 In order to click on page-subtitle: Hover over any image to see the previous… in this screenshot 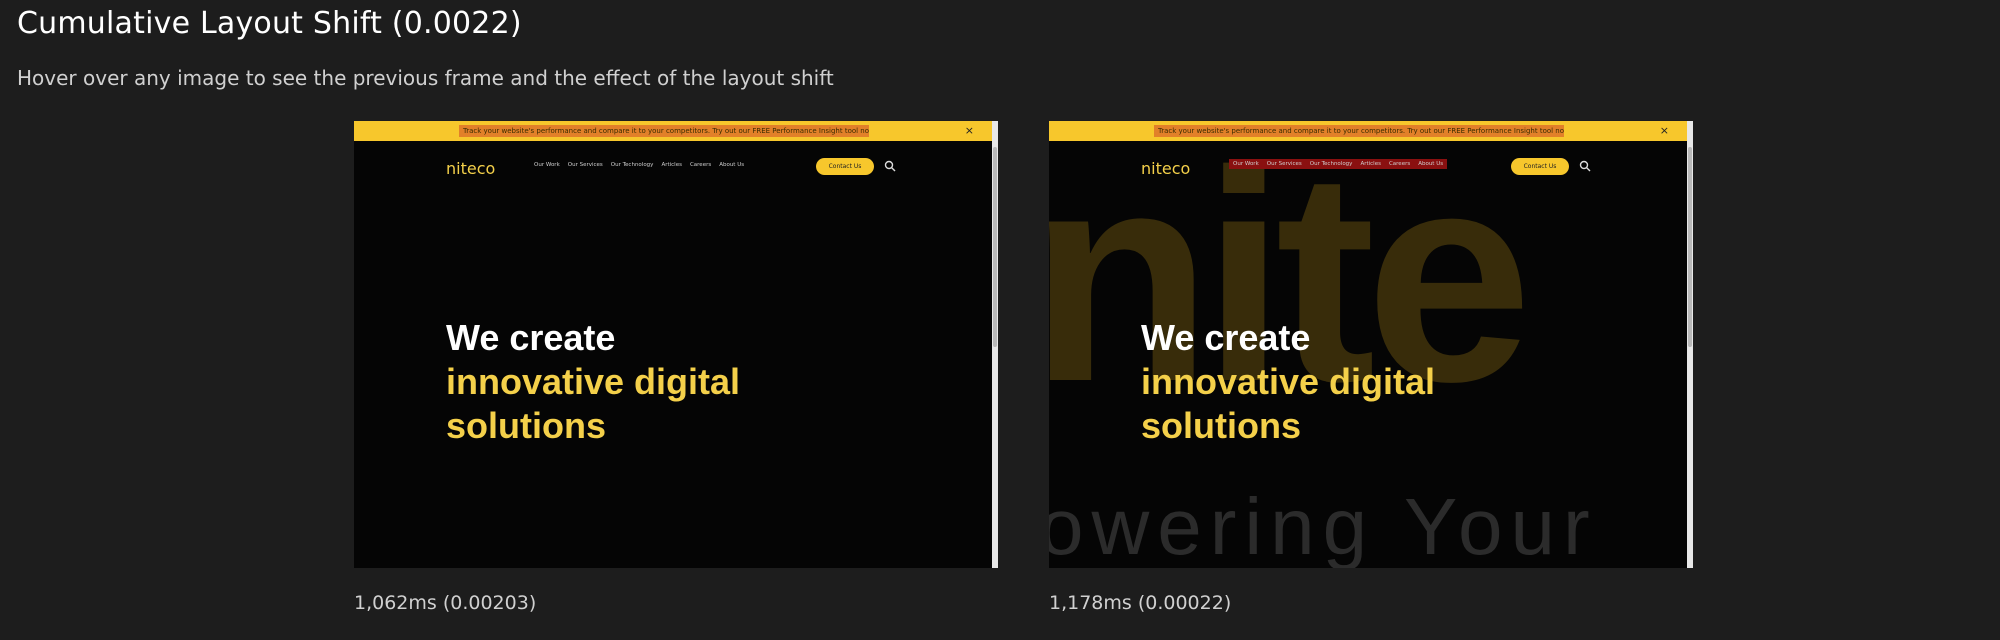, I will do `click(425, 78)`.